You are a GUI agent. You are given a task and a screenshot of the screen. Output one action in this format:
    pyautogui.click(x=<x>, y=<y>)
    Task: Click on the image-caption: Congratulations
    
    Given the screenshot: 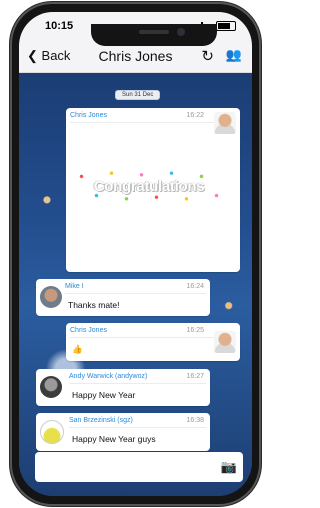 What is the action you would take?
    pyautogui.click(x=149, y=186)
    